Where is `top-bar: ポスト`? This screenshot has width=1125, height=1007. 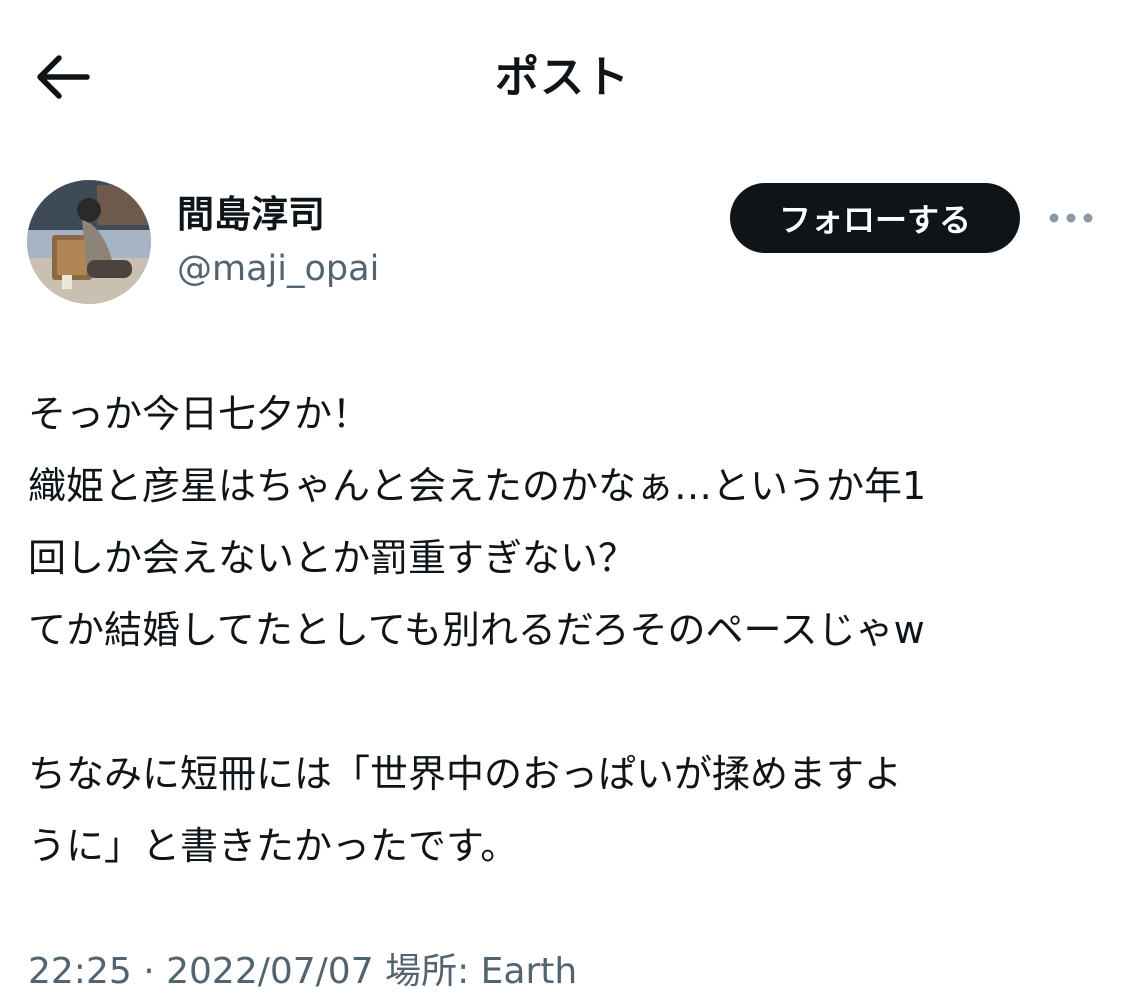 top-bar: ポスト is located at coordinates (562, 75).